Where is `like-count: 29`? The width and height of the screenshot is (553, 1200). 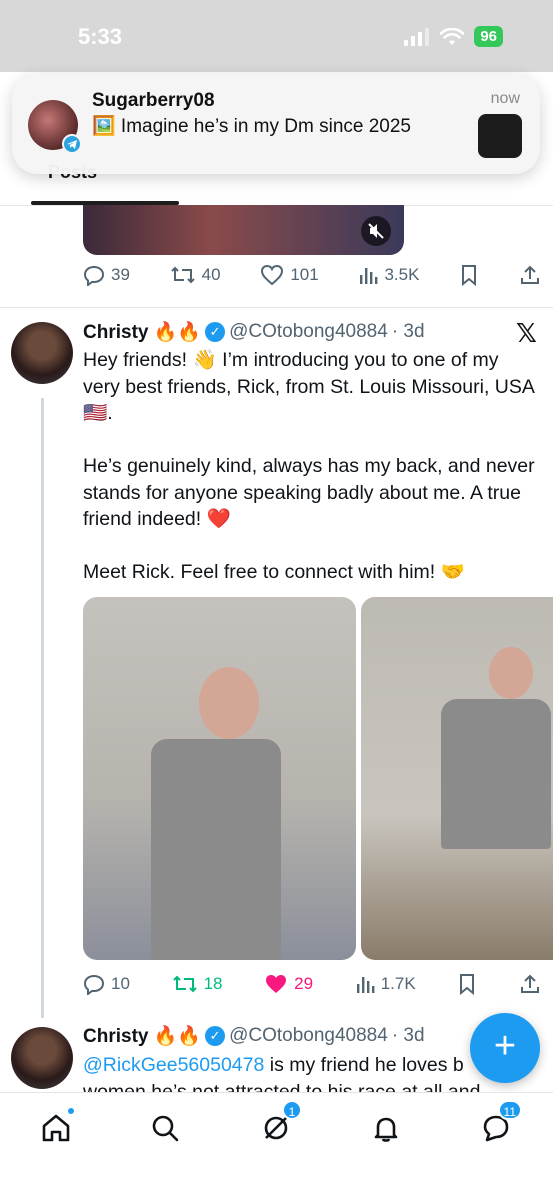
like-count: 29 is located at coordinates (304, 983).